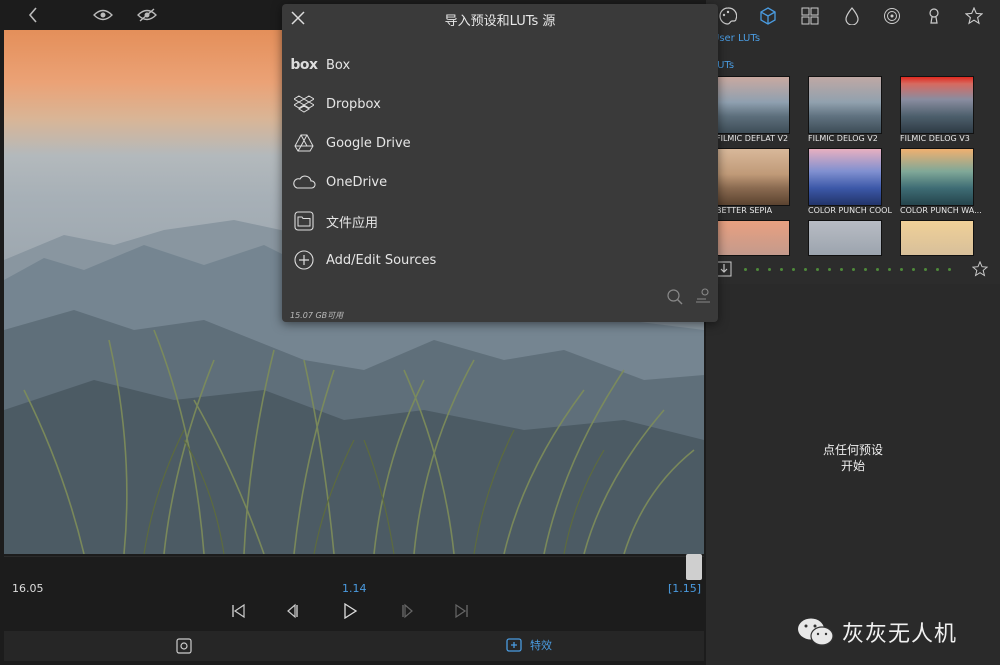 This screenshot has height=665, width=1000. I want to click on lut-label: COLOR PUNCH COOL, so click(850, 210).